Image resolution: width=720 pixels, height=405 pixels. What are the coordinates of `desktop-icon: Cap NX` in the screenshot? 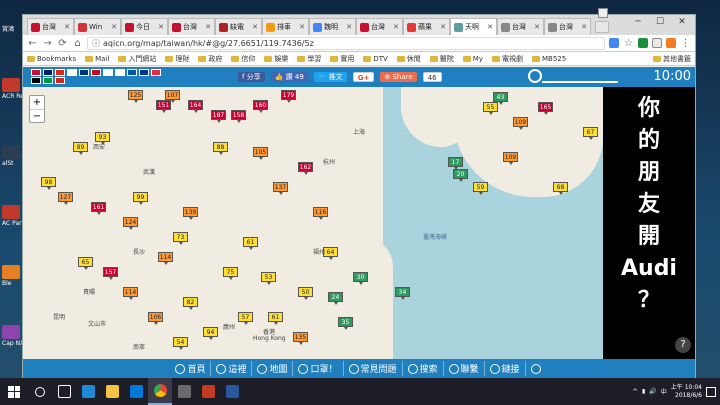 It's located at (13, 336).